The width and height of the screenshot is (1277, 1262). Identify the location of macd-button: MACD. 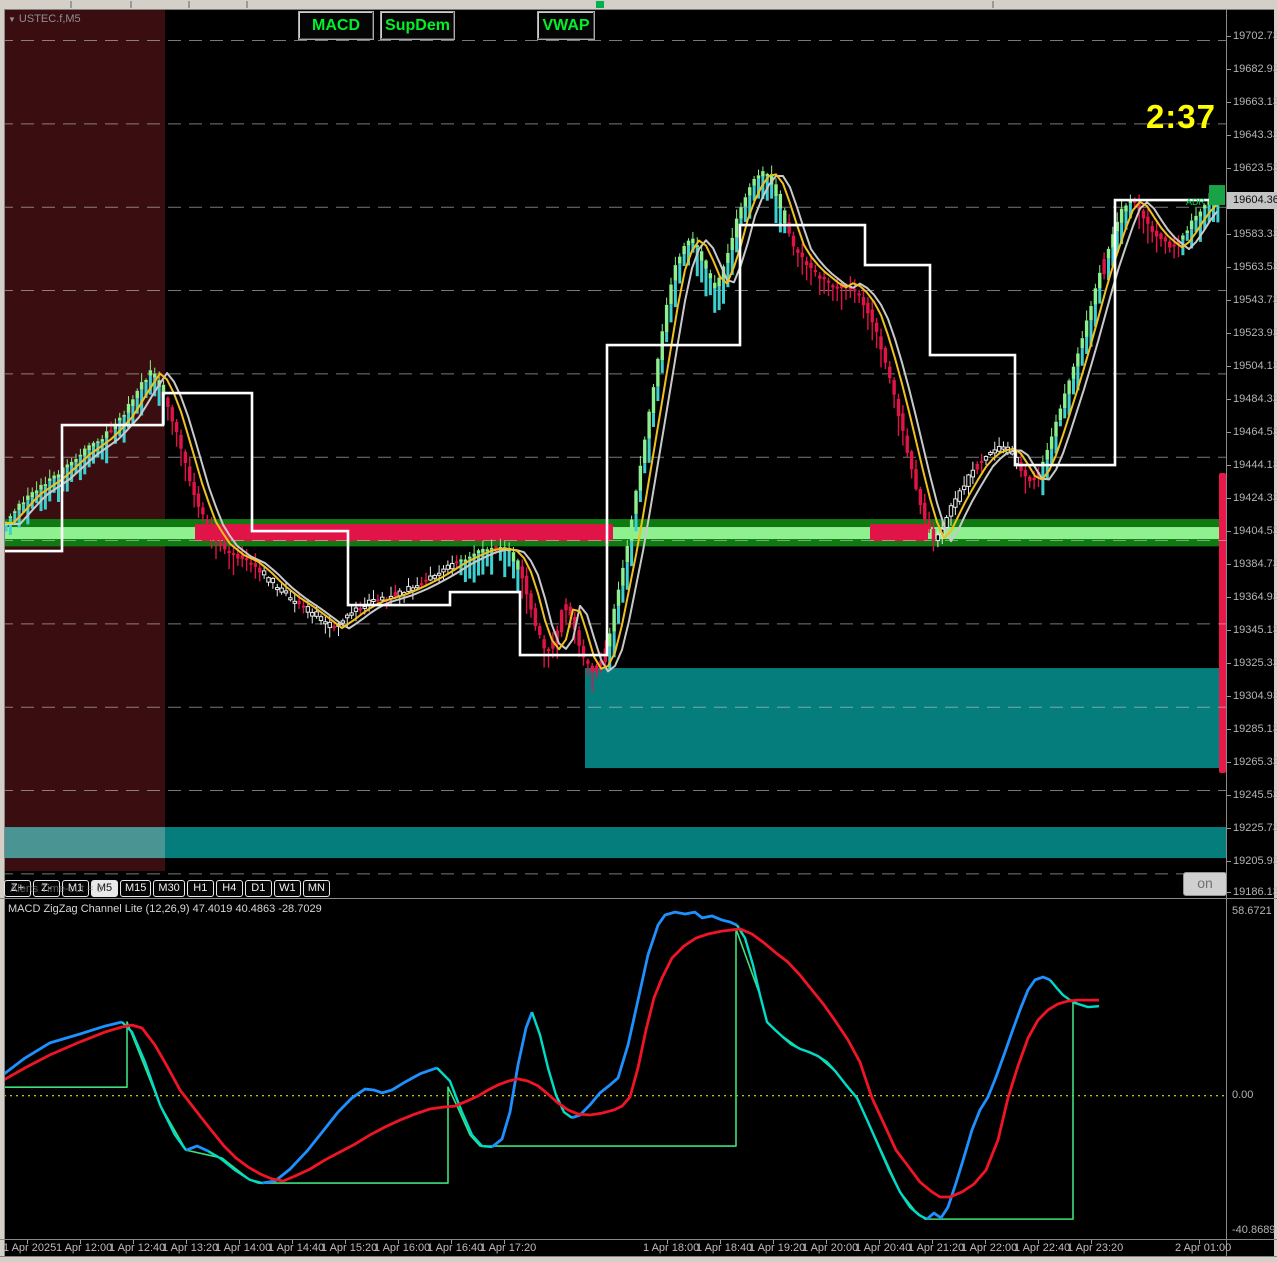
(336, 25).